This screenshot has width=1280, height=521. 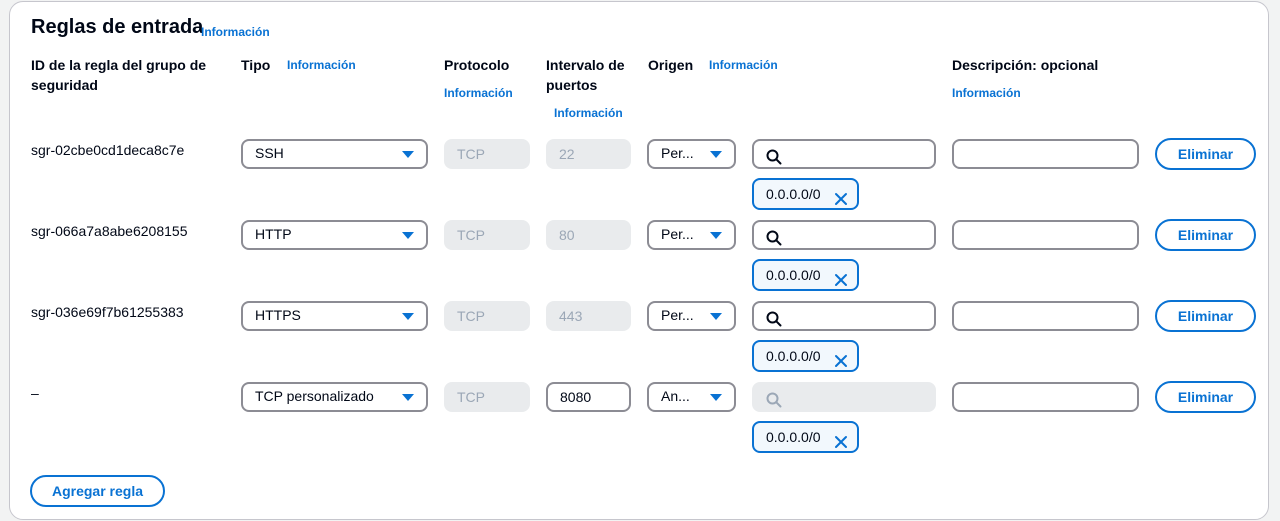 What do you see at coordinates (986, 93) in the screenshot?
I see `header-description-info-link: Información` at bounding box center [986, 93].